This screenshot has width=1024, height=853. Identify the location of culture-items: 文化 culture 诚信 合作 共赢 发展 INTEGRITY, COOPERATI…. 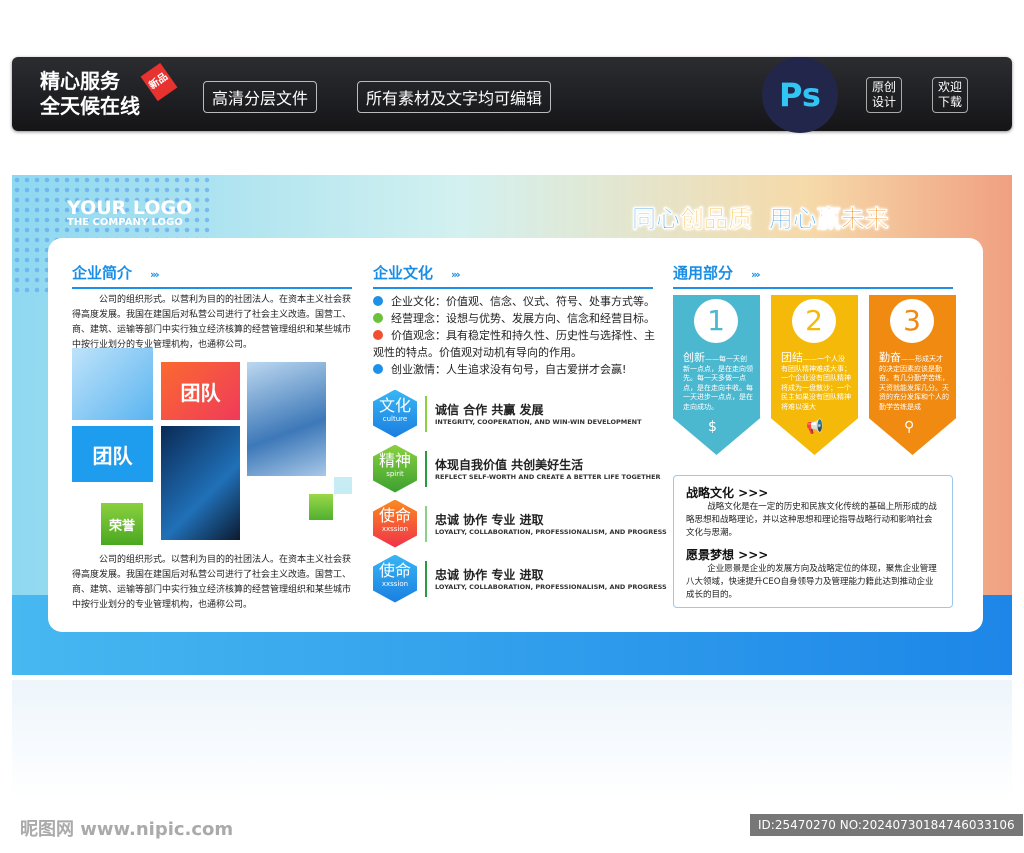
(520, 496).